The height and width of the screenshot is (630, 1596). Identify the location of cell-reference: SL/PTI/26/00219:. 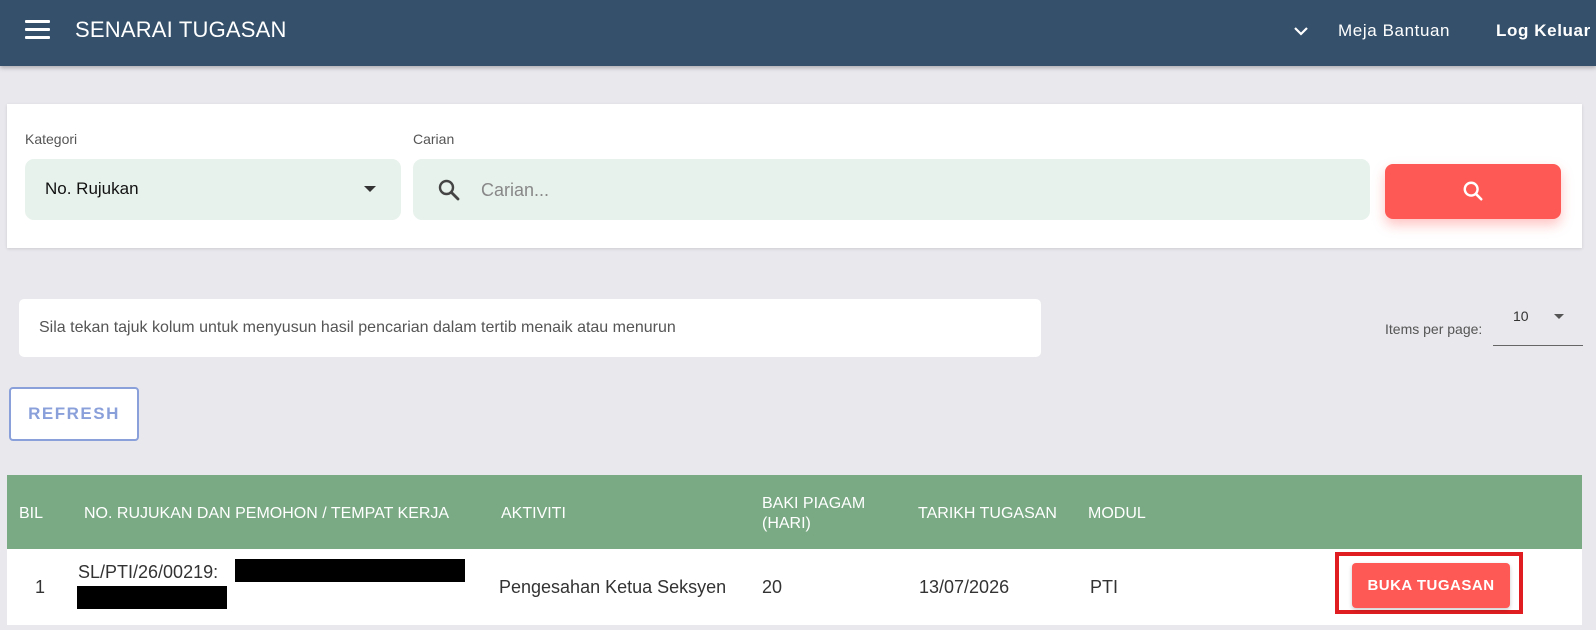
(148, 572).